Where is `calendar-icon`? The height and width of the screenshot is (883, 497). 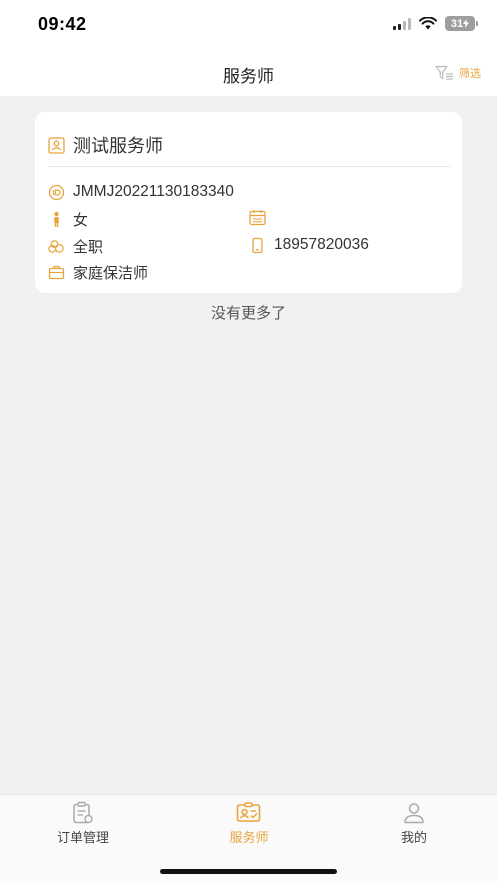
calendar-icon is located at coordinates (257, 217).